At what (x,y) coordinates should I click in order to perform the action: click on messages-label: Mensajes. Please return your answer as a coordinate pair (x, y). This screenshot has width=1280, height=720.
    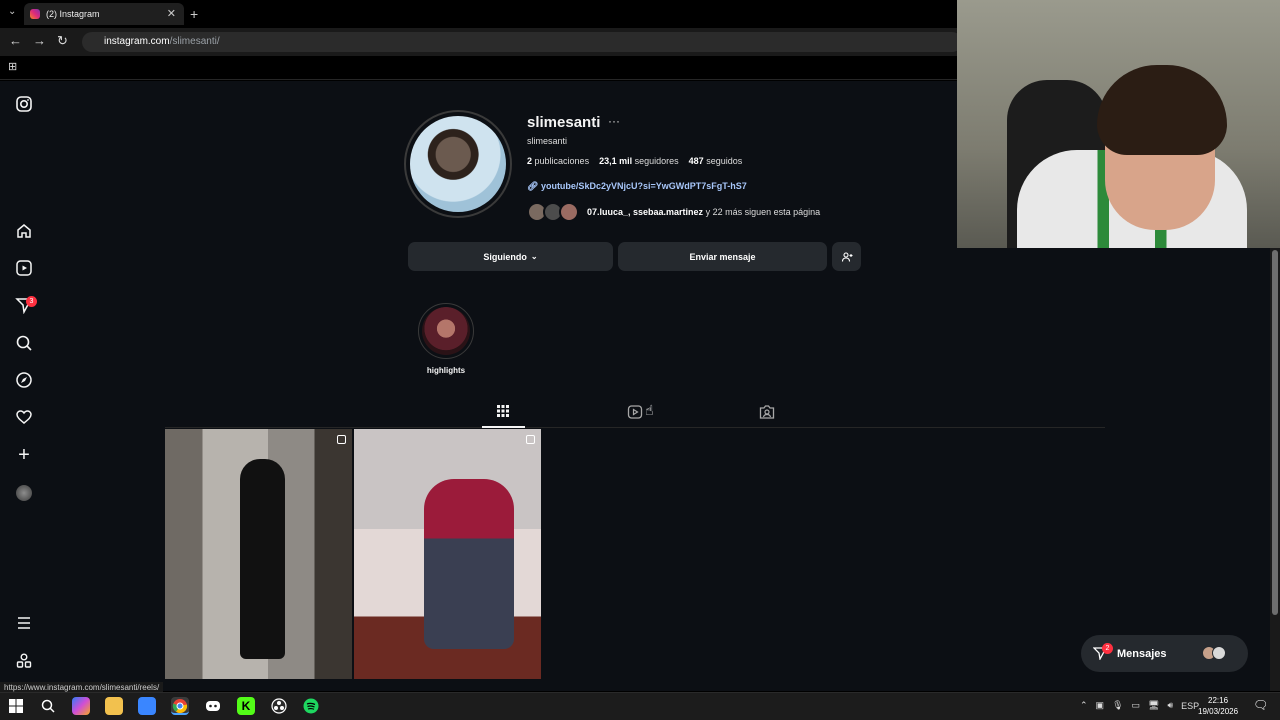
    Looking at the image, I should click on (1142, 653).